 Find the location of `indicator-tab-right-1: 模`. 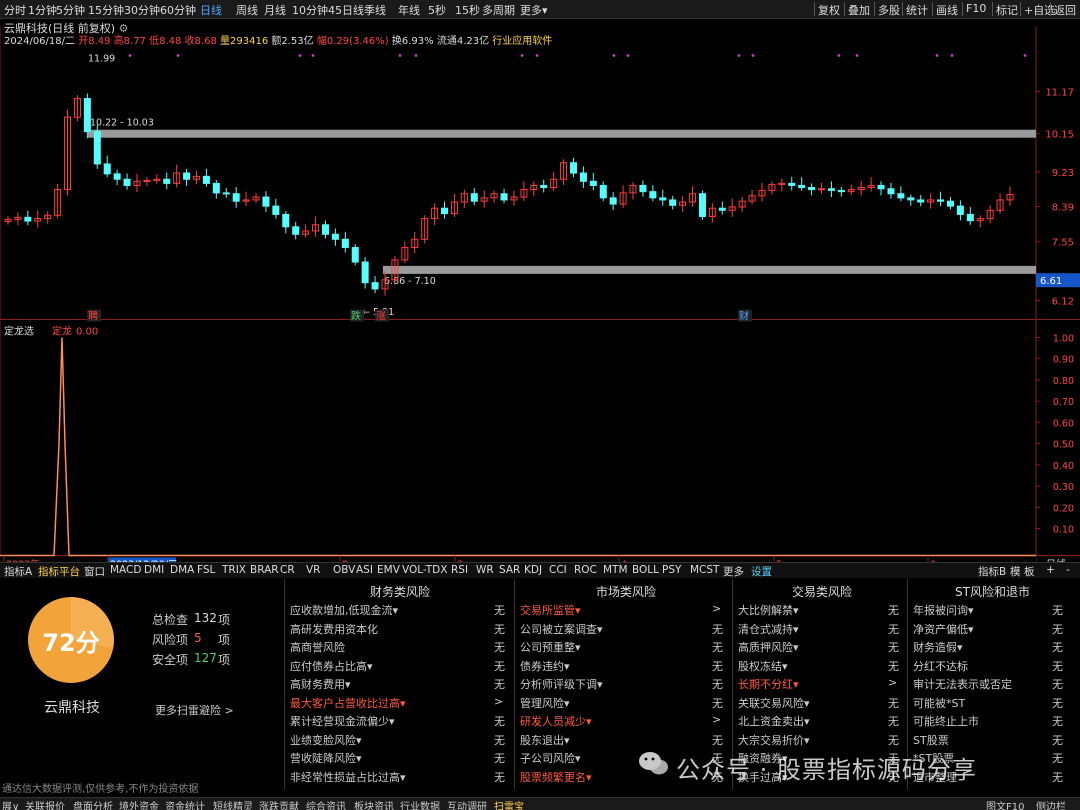

indicator-tab-right-1: 模 is located at coordinates (1015, 571).